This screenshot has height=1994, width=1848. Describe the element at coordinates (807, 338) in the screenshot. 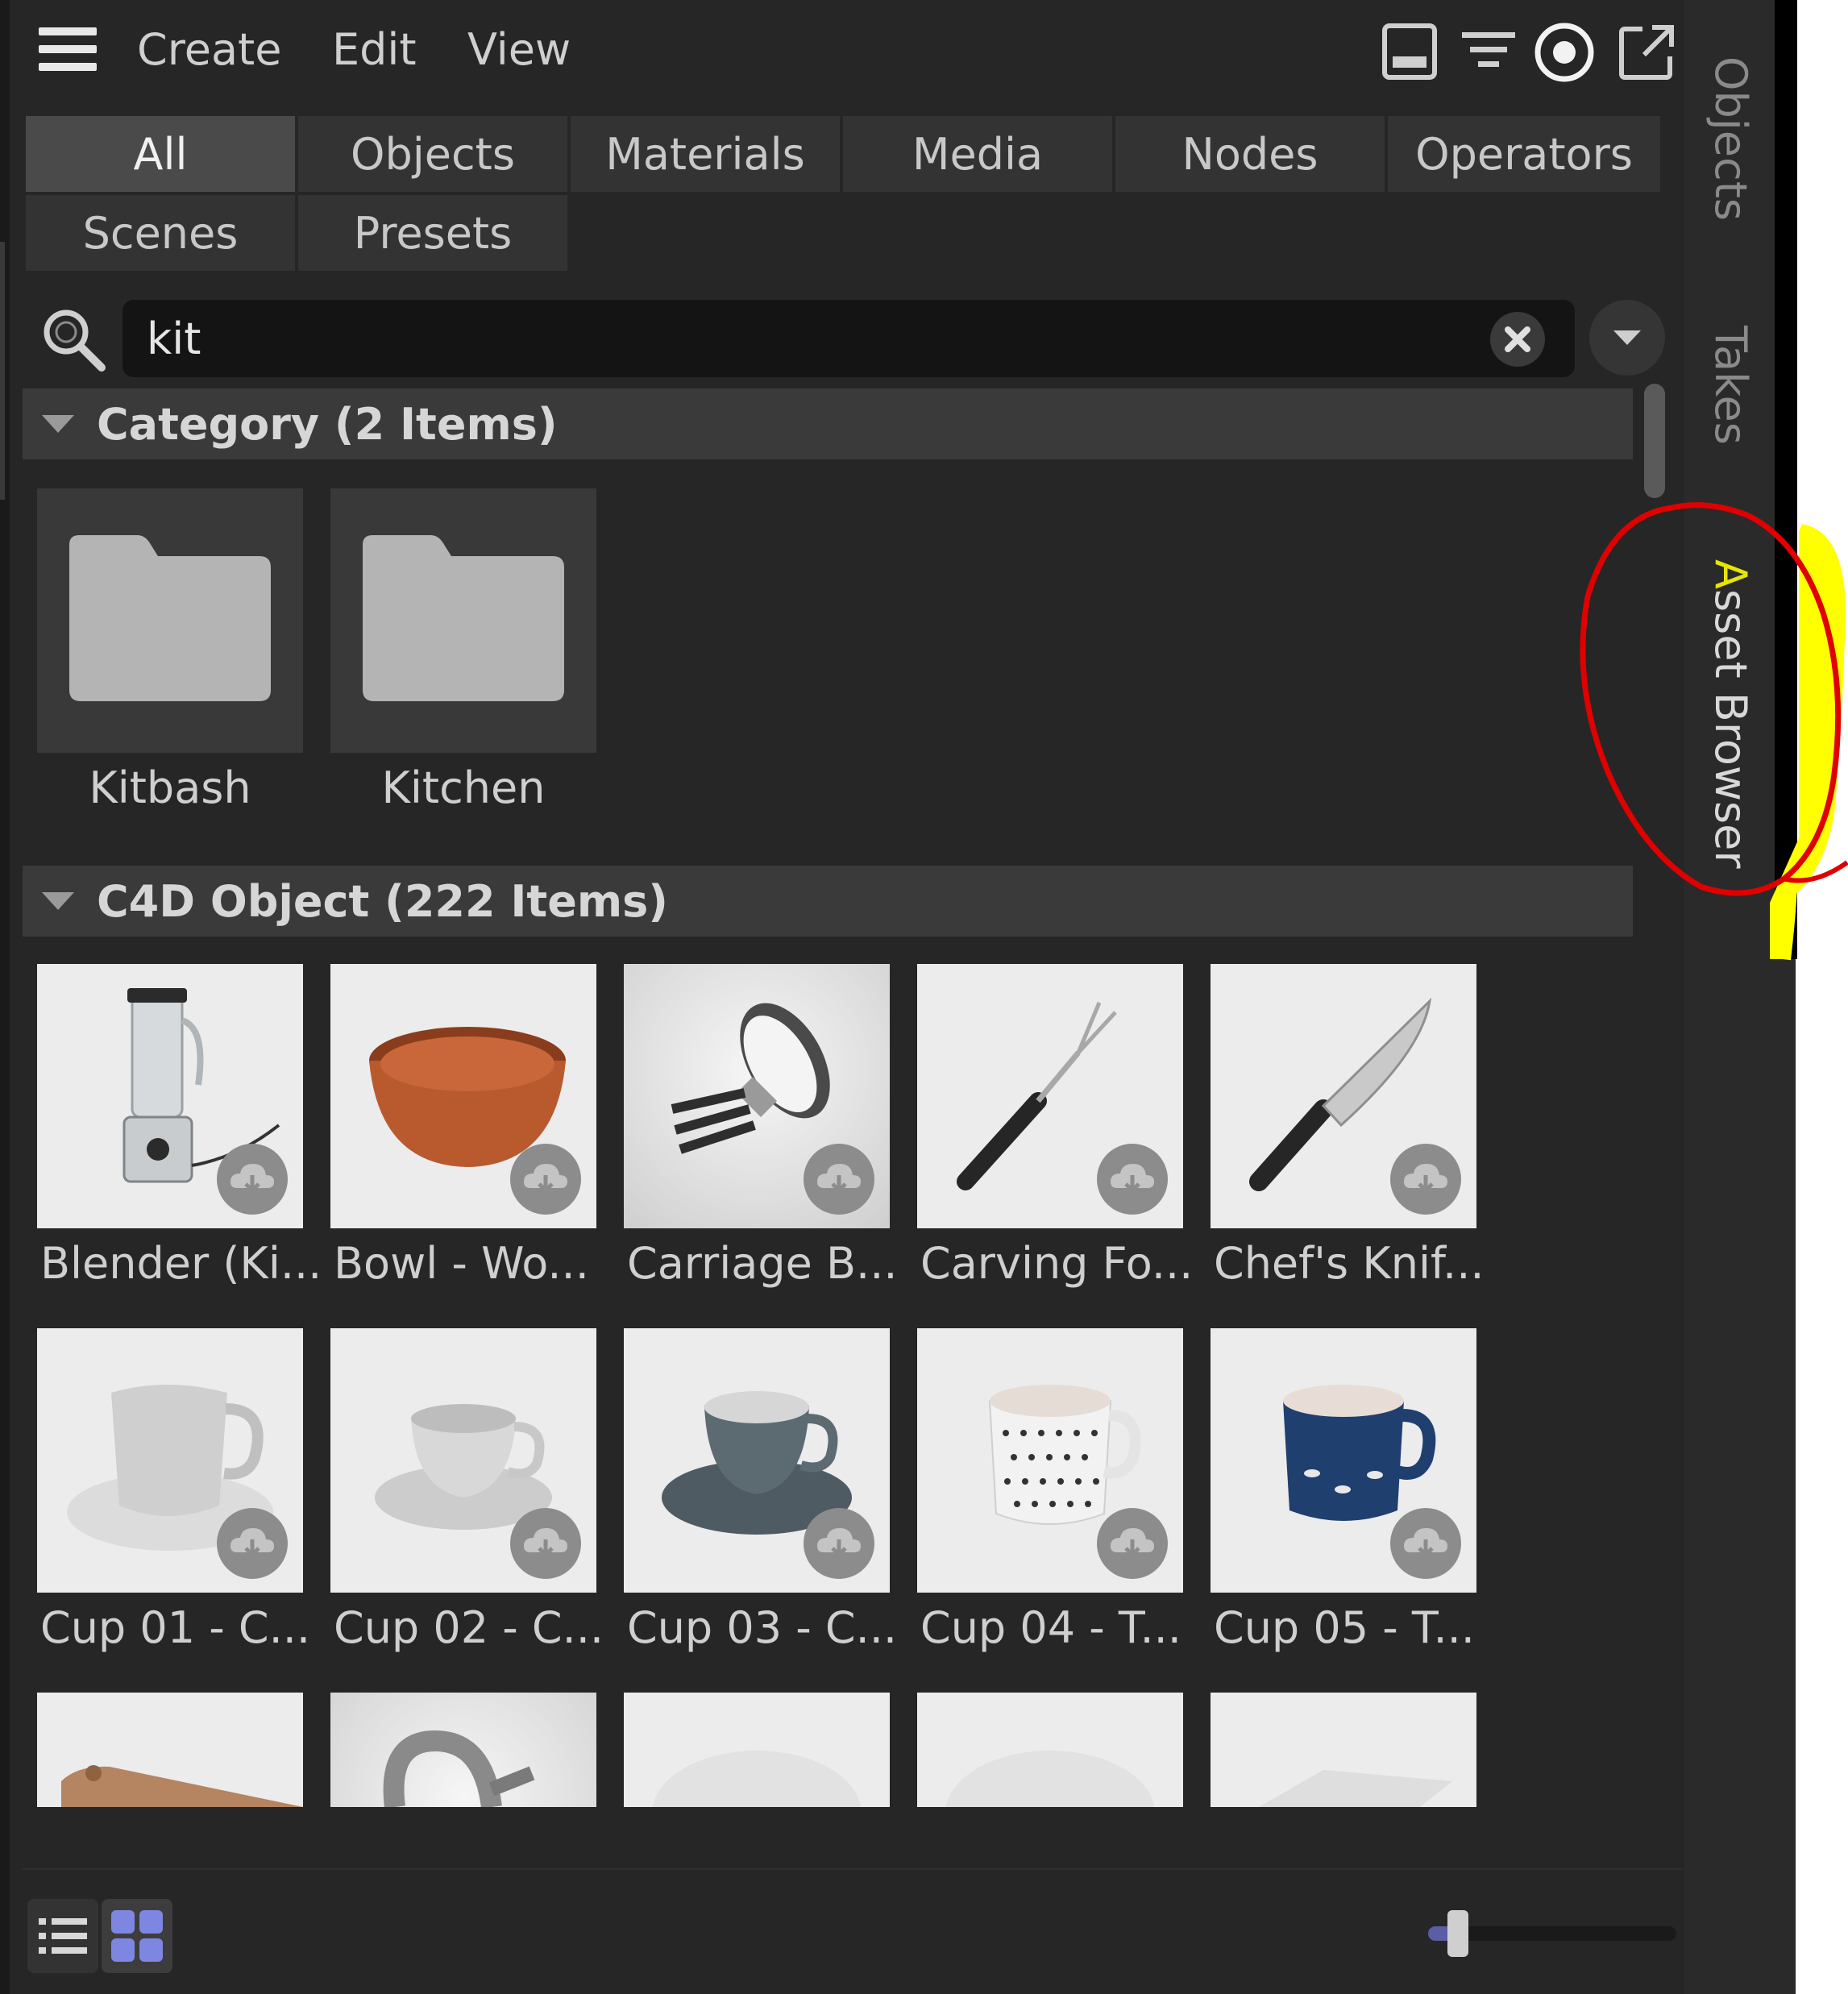

I see `search-input` at that location.